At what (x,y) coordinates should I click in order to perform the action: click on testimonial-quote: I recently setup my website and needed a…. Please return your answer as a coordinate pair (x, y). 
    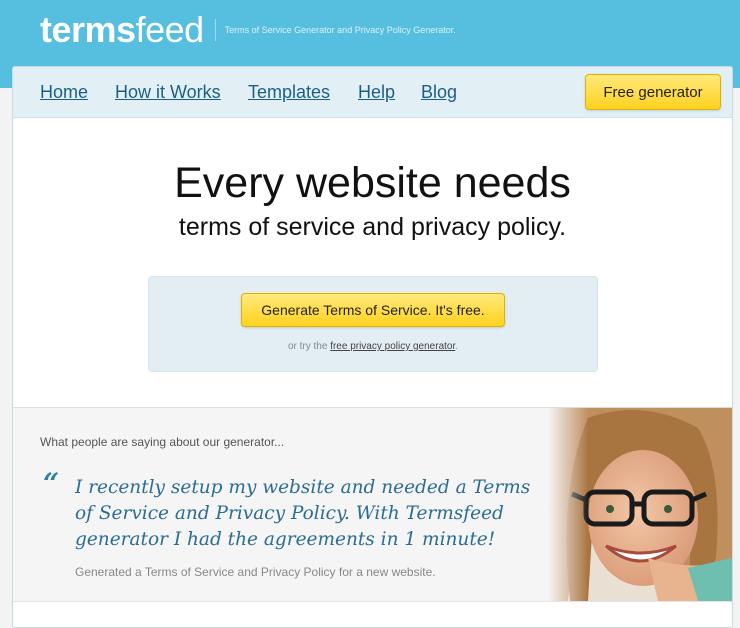
    Looking at the image, I should click on (303, 513).